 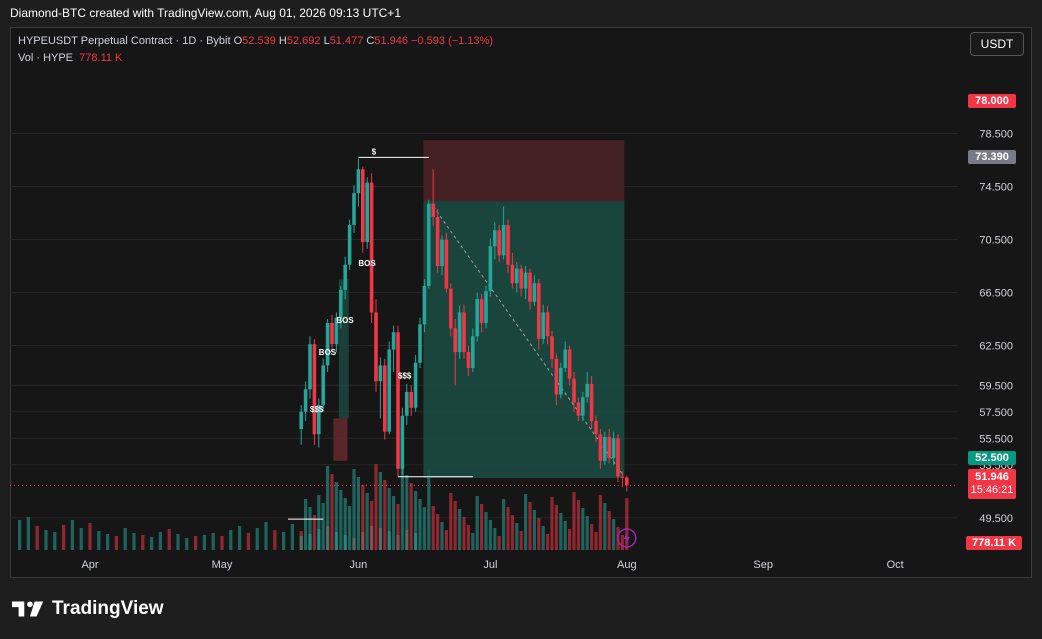 I want to click on y-axis-tick-label: 57.500, so click(x=996, y=413).